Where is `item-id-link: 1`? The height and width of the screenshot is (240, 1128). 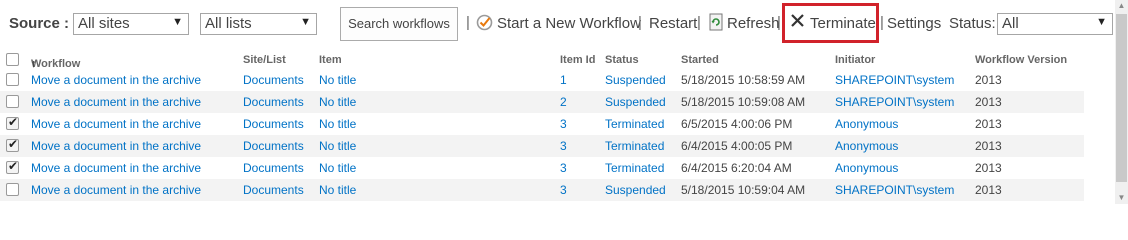 item-id-link: 1 is located at coordinates (563, 80).